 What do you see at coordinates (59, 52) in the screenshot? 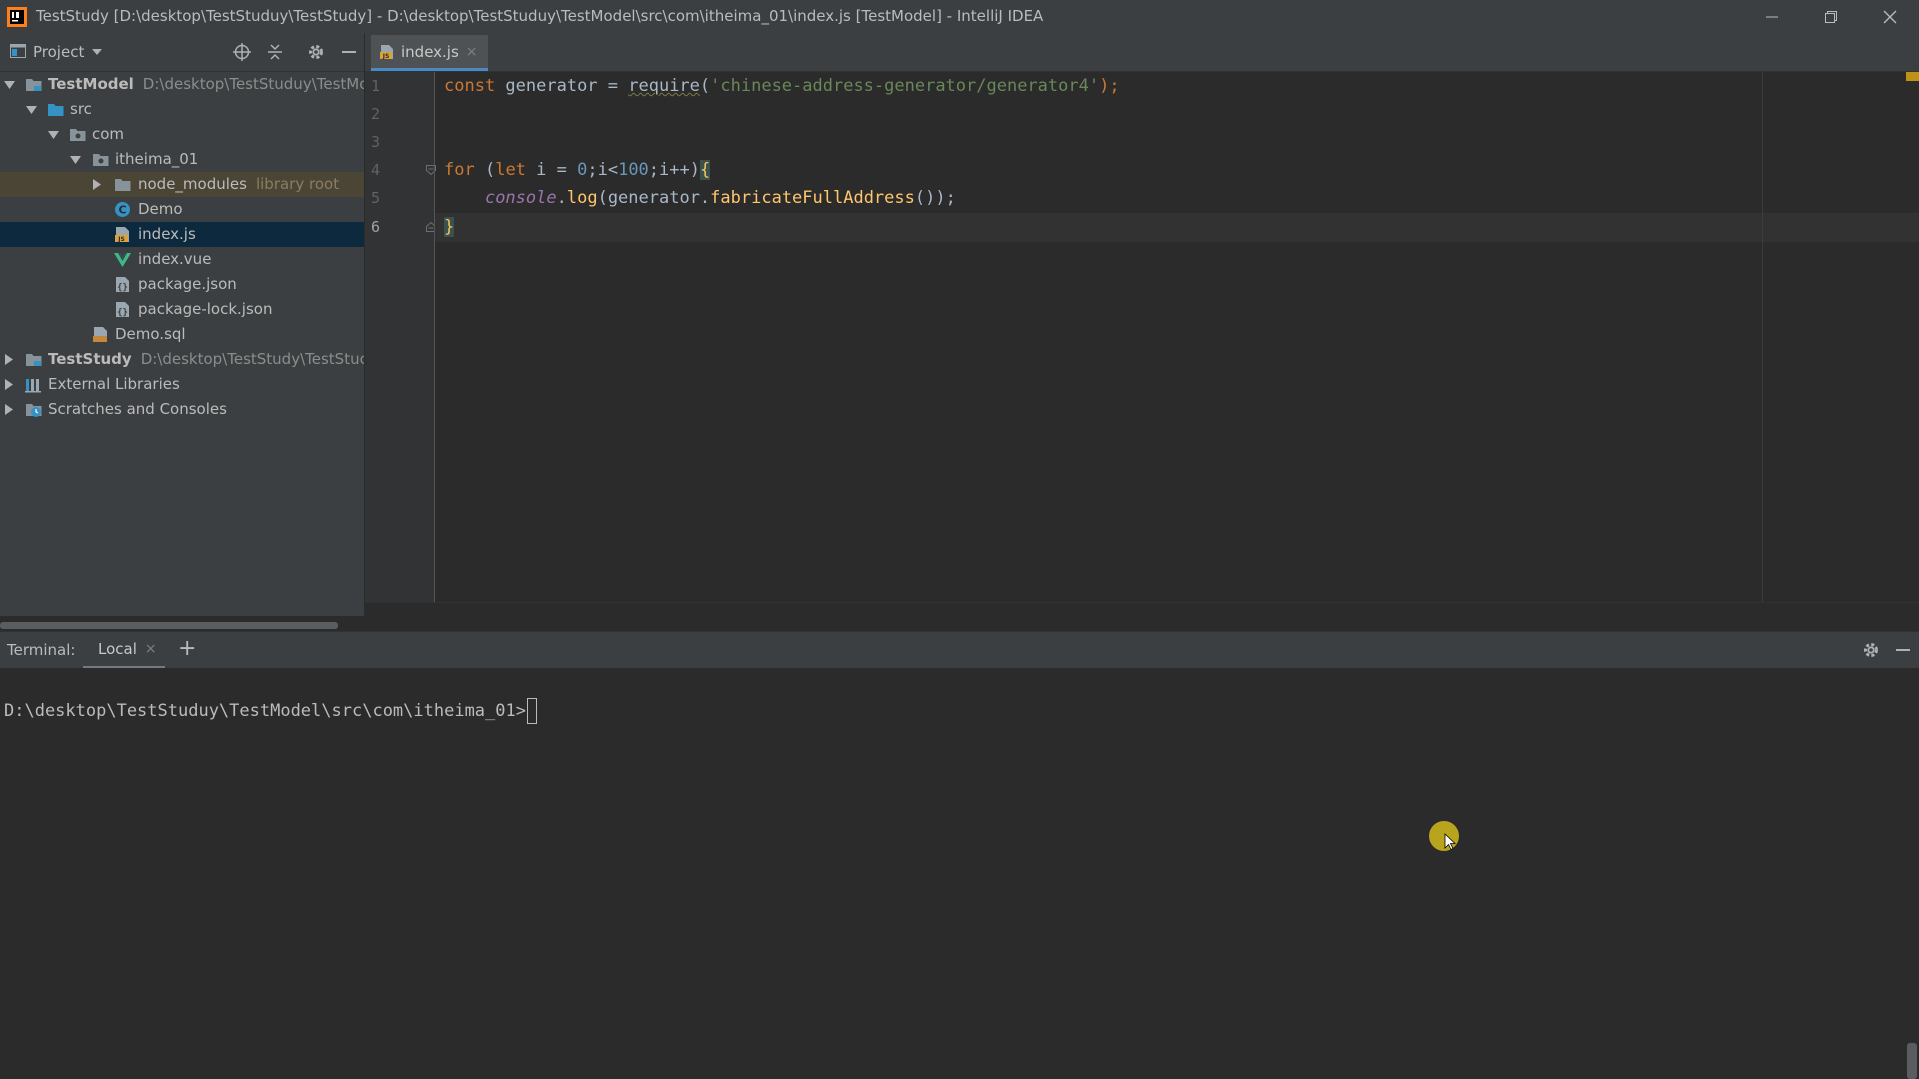
I see `project-view-label: Project` at bounding box center [59, 52].